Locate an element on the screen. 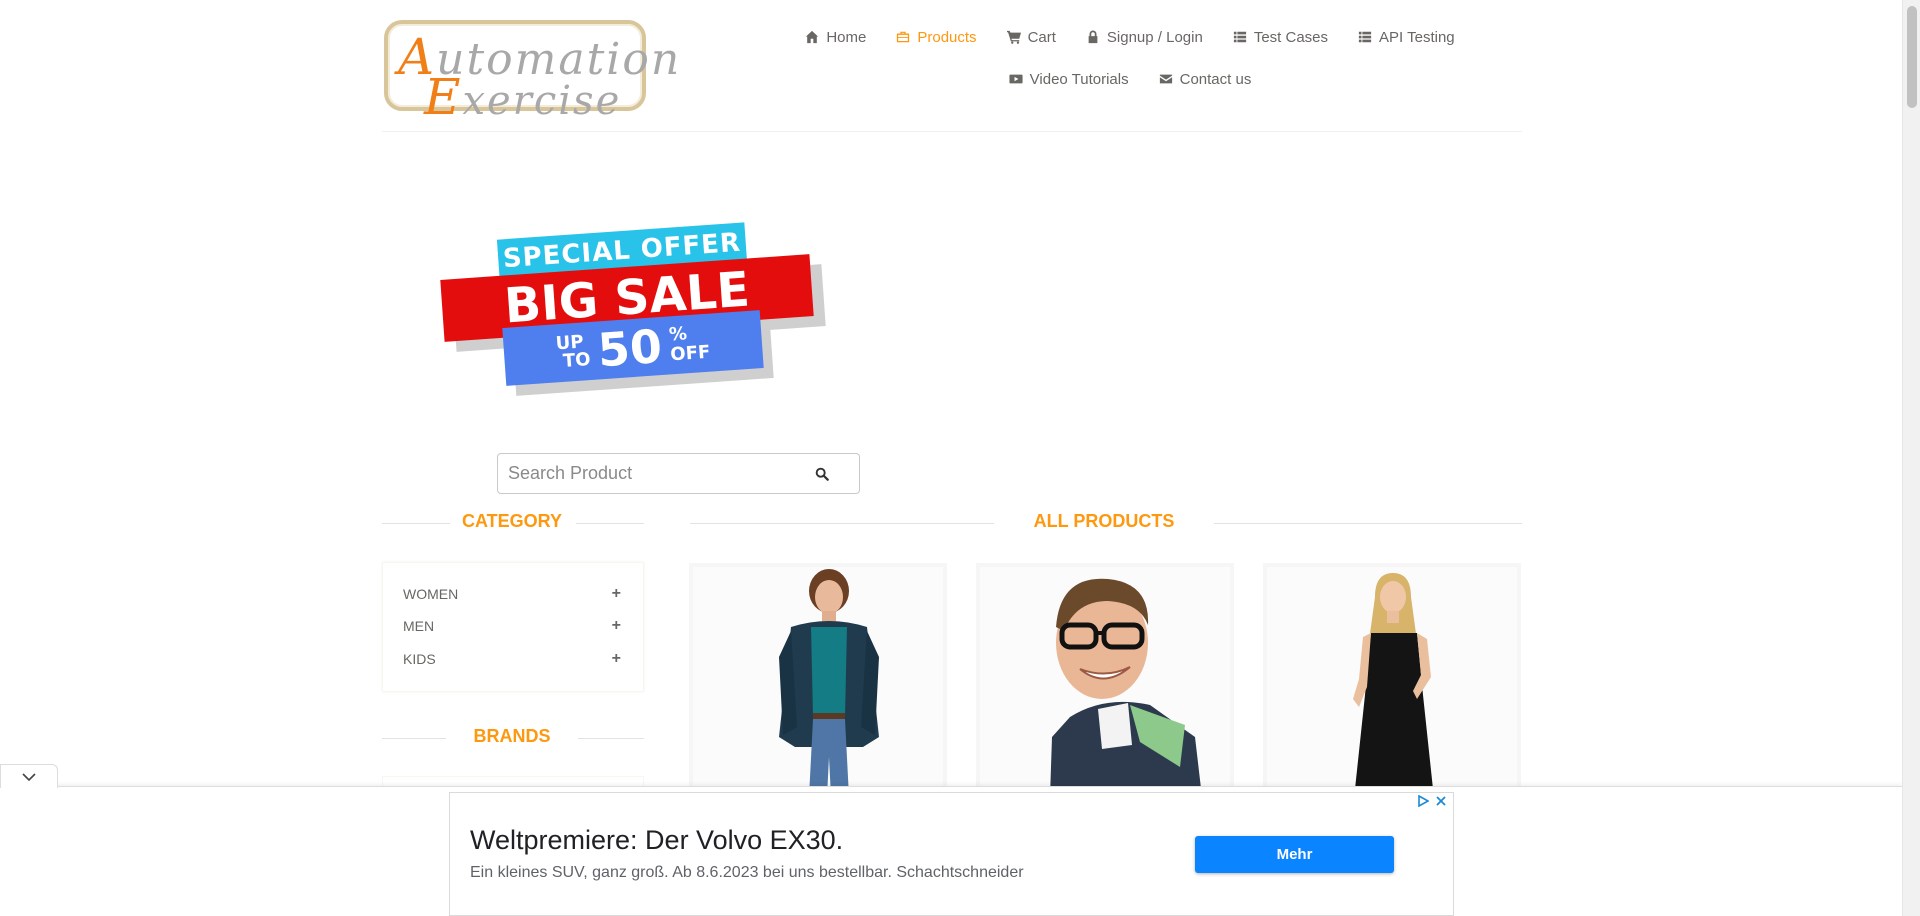 This screenshot has width=1920, height=916. ad-controls is located at coordinates (1432, 801).